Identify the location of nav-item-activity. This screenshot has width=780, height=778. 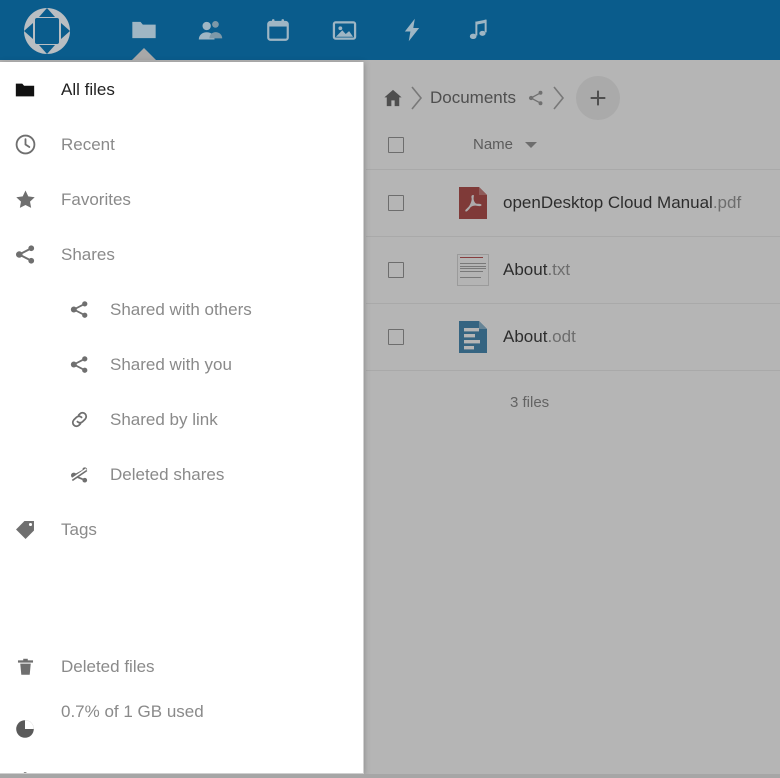
(411, 30).